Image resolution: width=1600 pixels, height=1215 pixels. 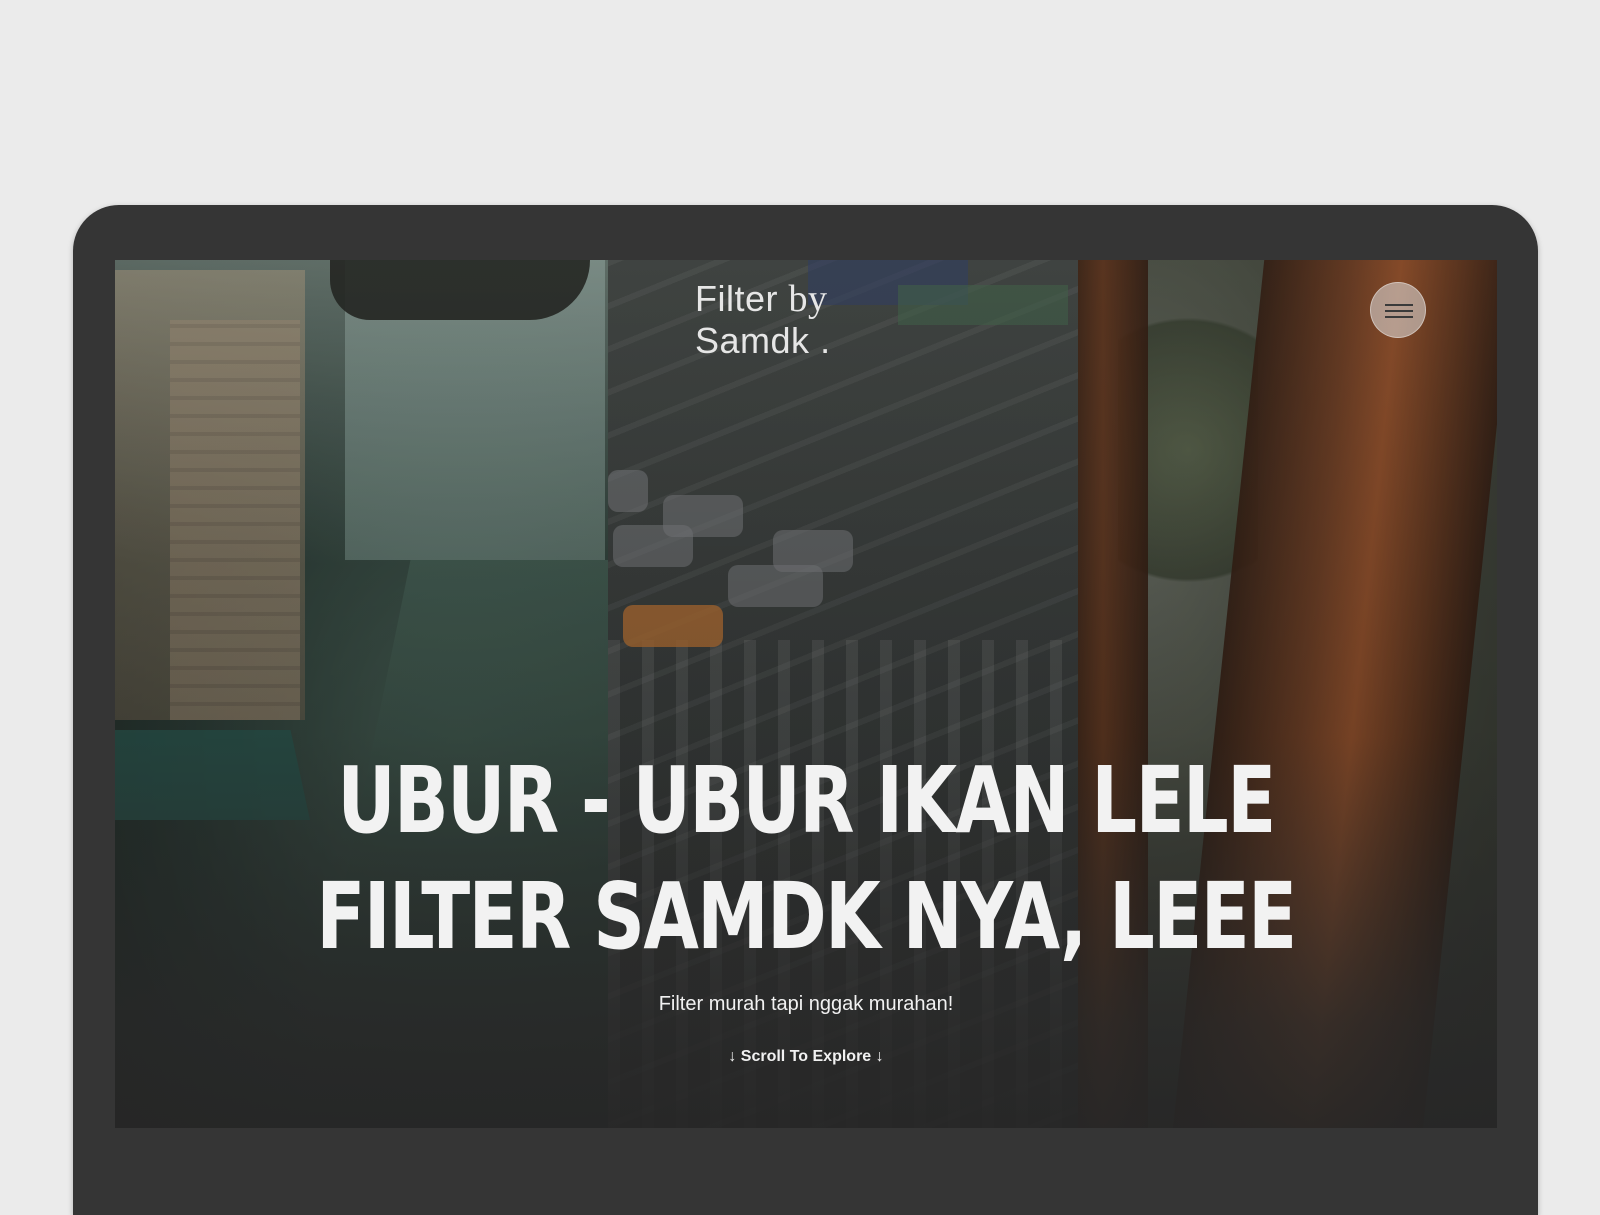 I want to click on scroll-to-explore-link: ↓ Scroll To Explore ↓, so click(x=806, y=1057).